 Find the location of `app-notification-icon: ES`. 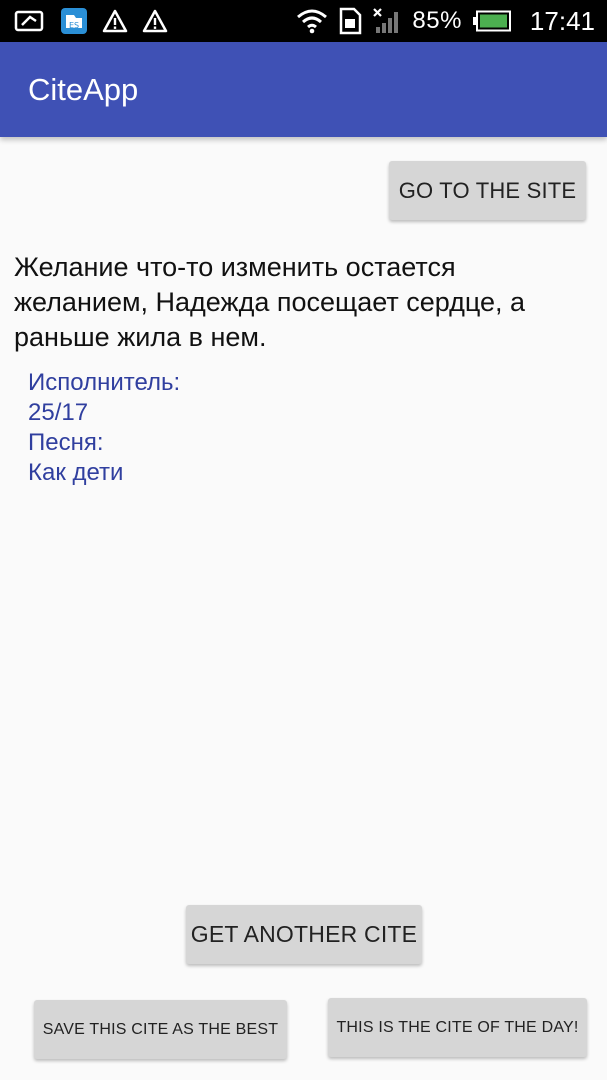

app-notification-icon: ES is located at coordinates (74, 21).